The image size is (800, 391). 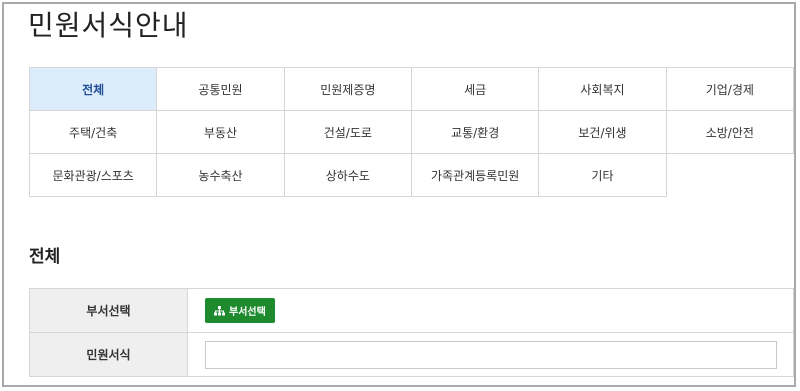 I want to click on category-housing: 주택/건축, so click(x=93, y=132).